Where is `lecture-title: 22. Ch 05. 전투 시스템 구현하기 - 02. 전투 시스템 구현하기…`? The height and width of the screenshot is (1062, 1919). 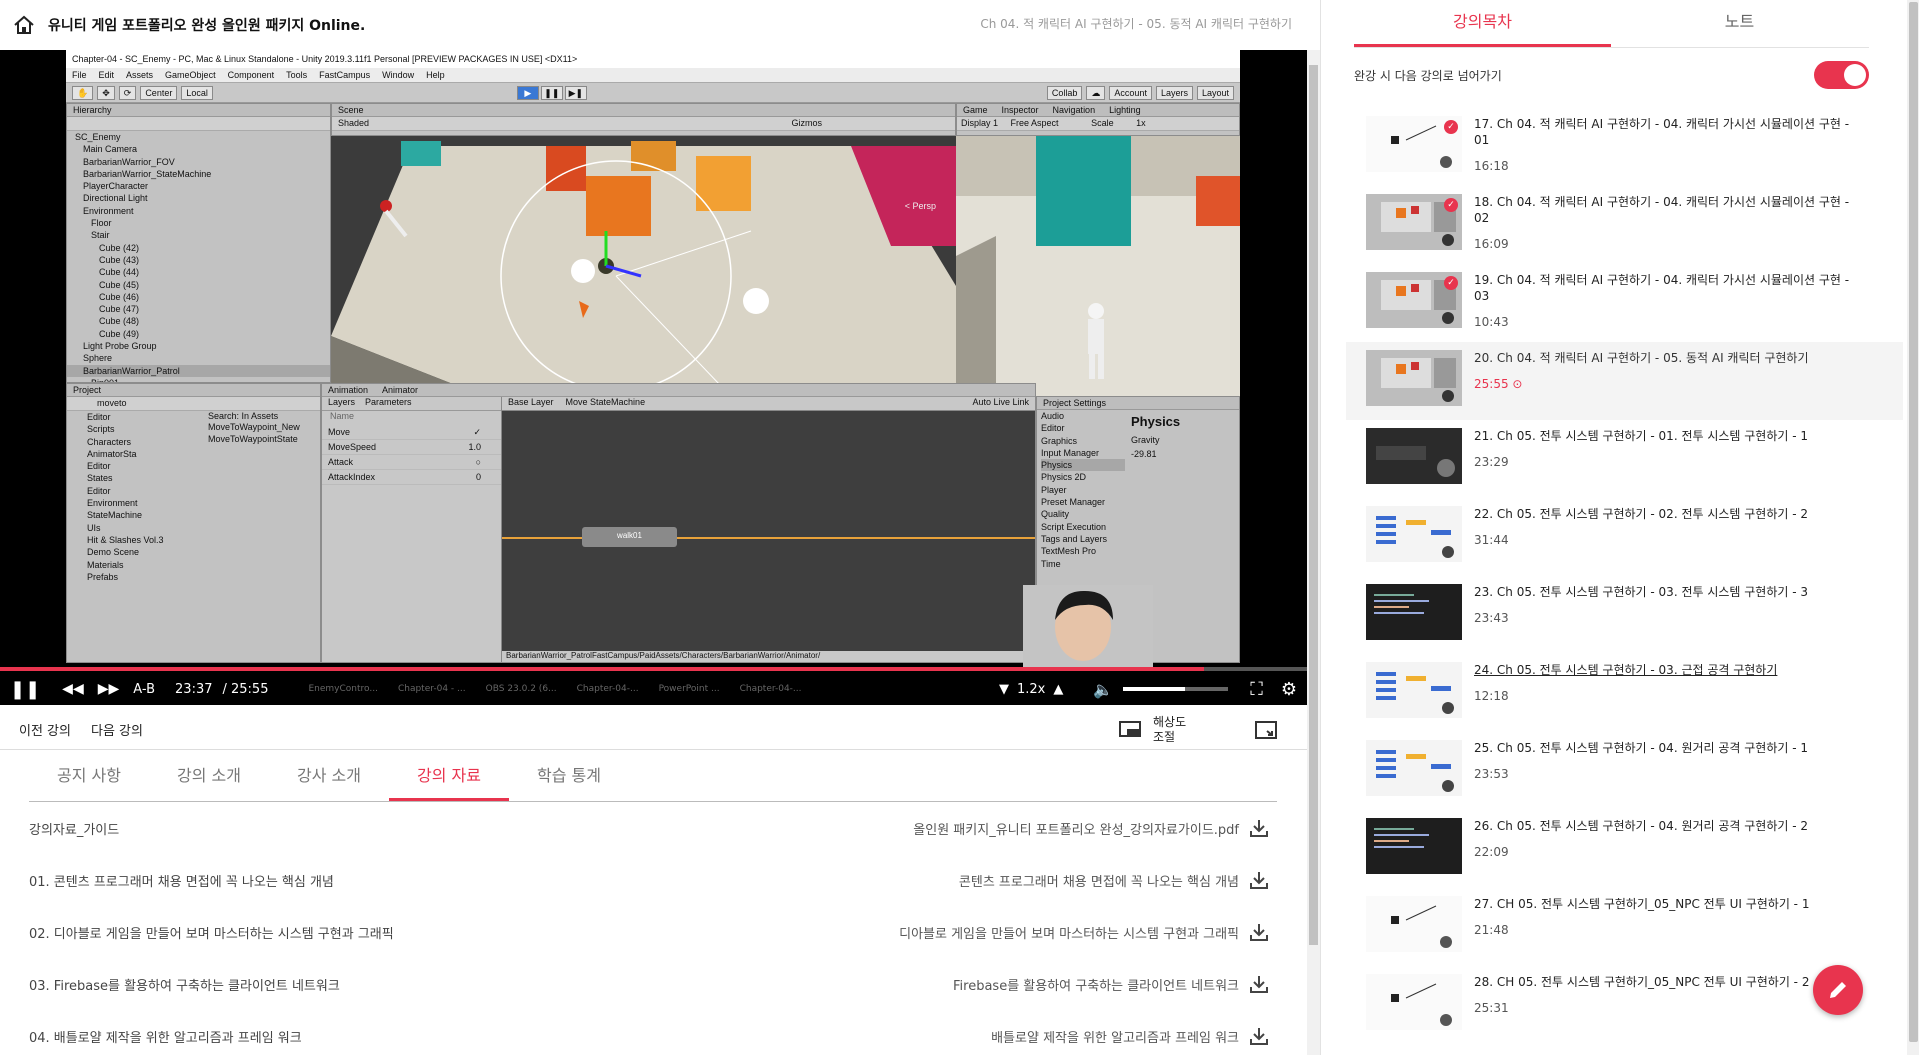 lecture-title: 22. Ch 05. 전투 시스템 구현하기 - 02. 전투 시스템 구현하기… is located at coordinates (1669, 514).